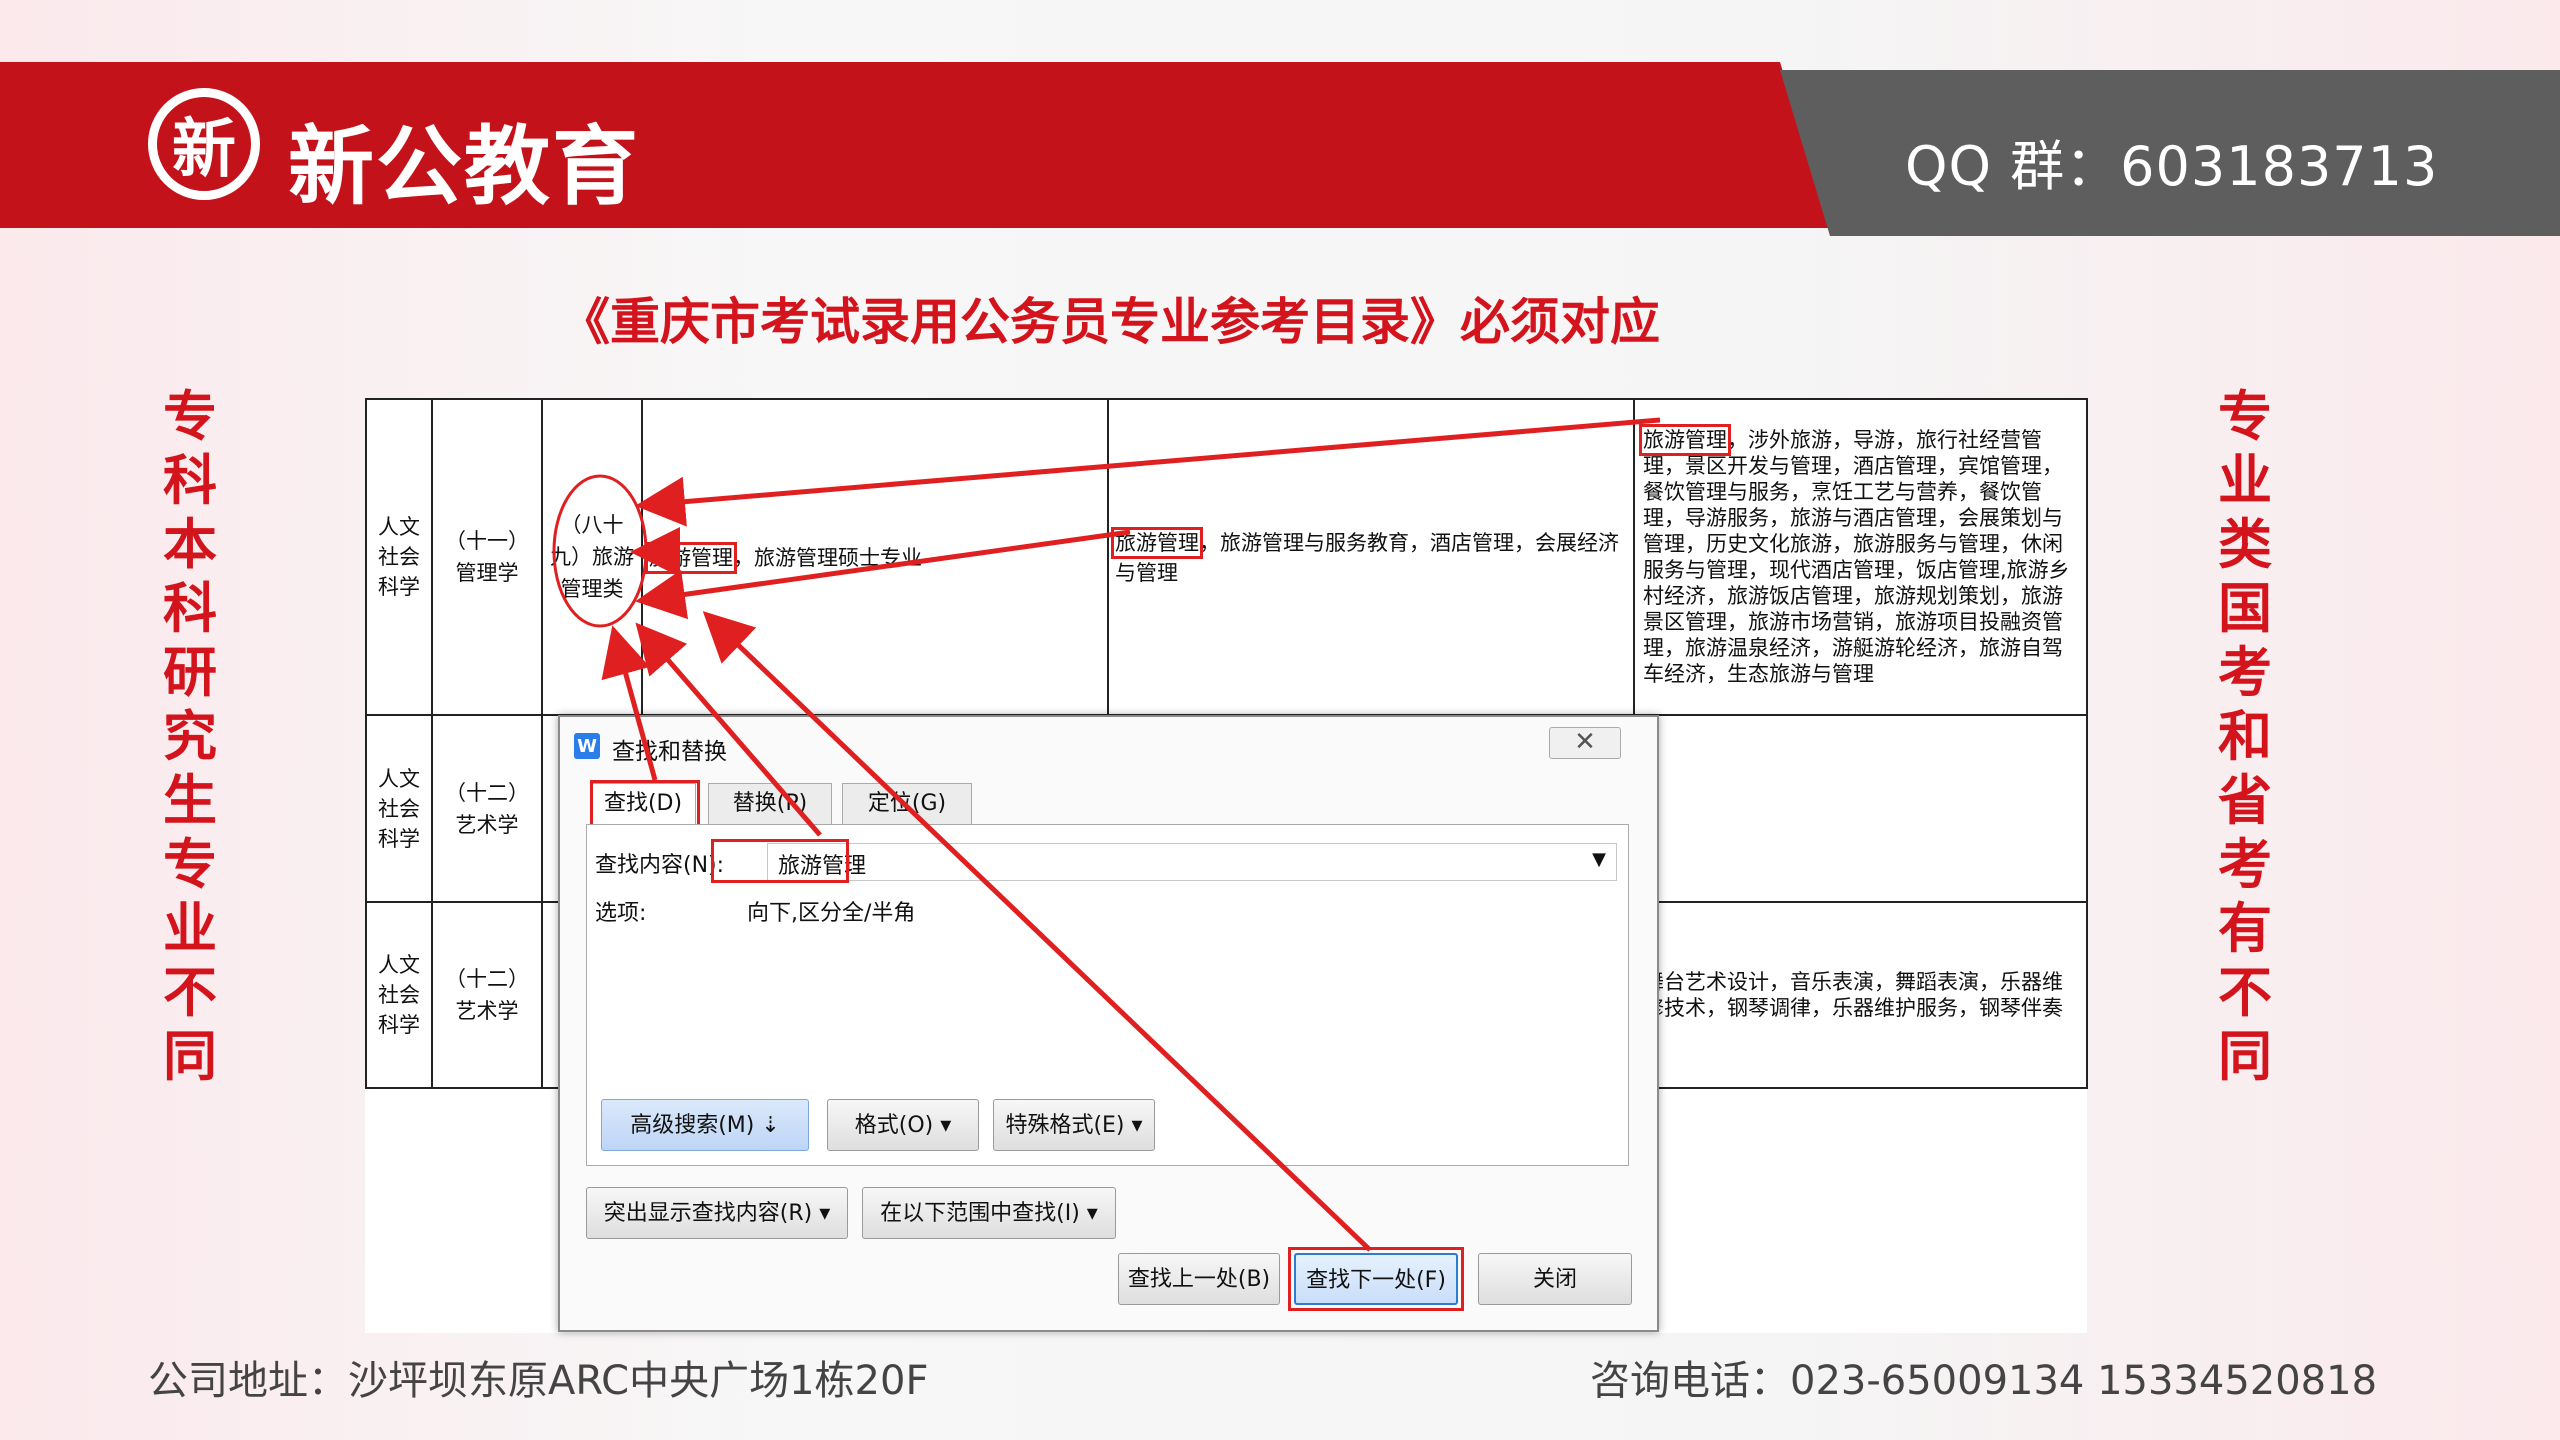 The height and width of the screenshot is (1440, 2560). Describe the element at coordinates (915, 145) in the screenshot. I see `header-banner` at that location.